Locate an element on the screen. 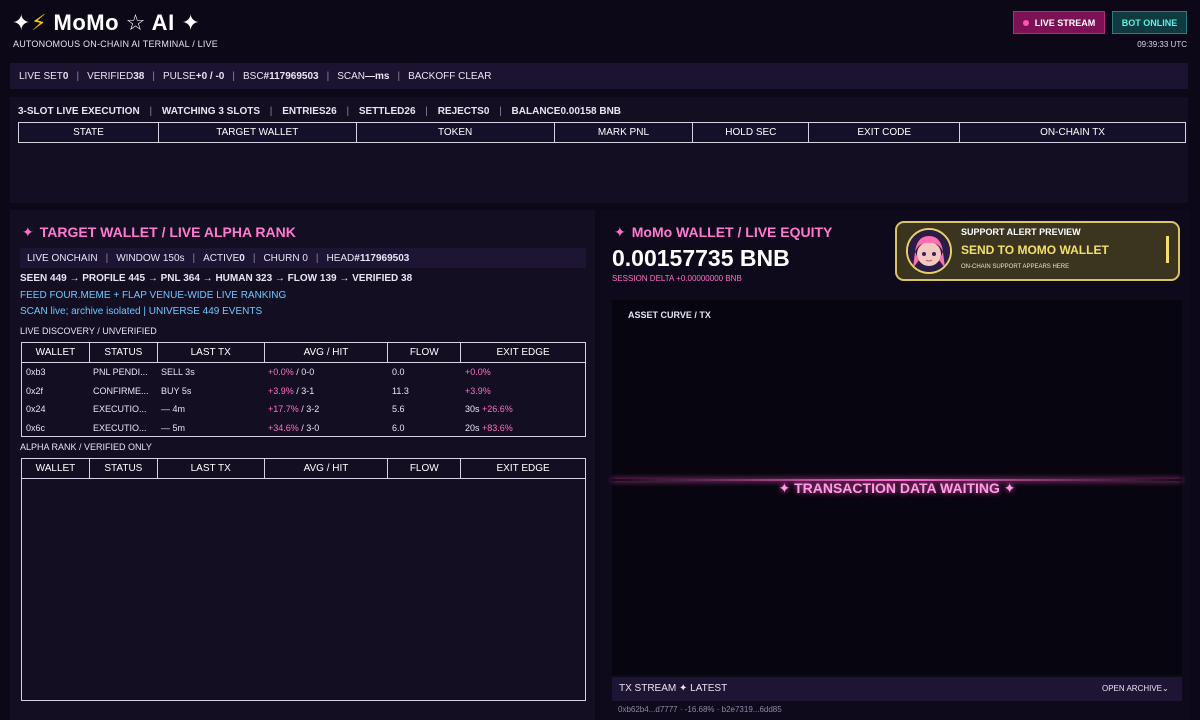  open-archive-button: OPEN ARCHIVE⌄ is located at coordinates (1135, 688).